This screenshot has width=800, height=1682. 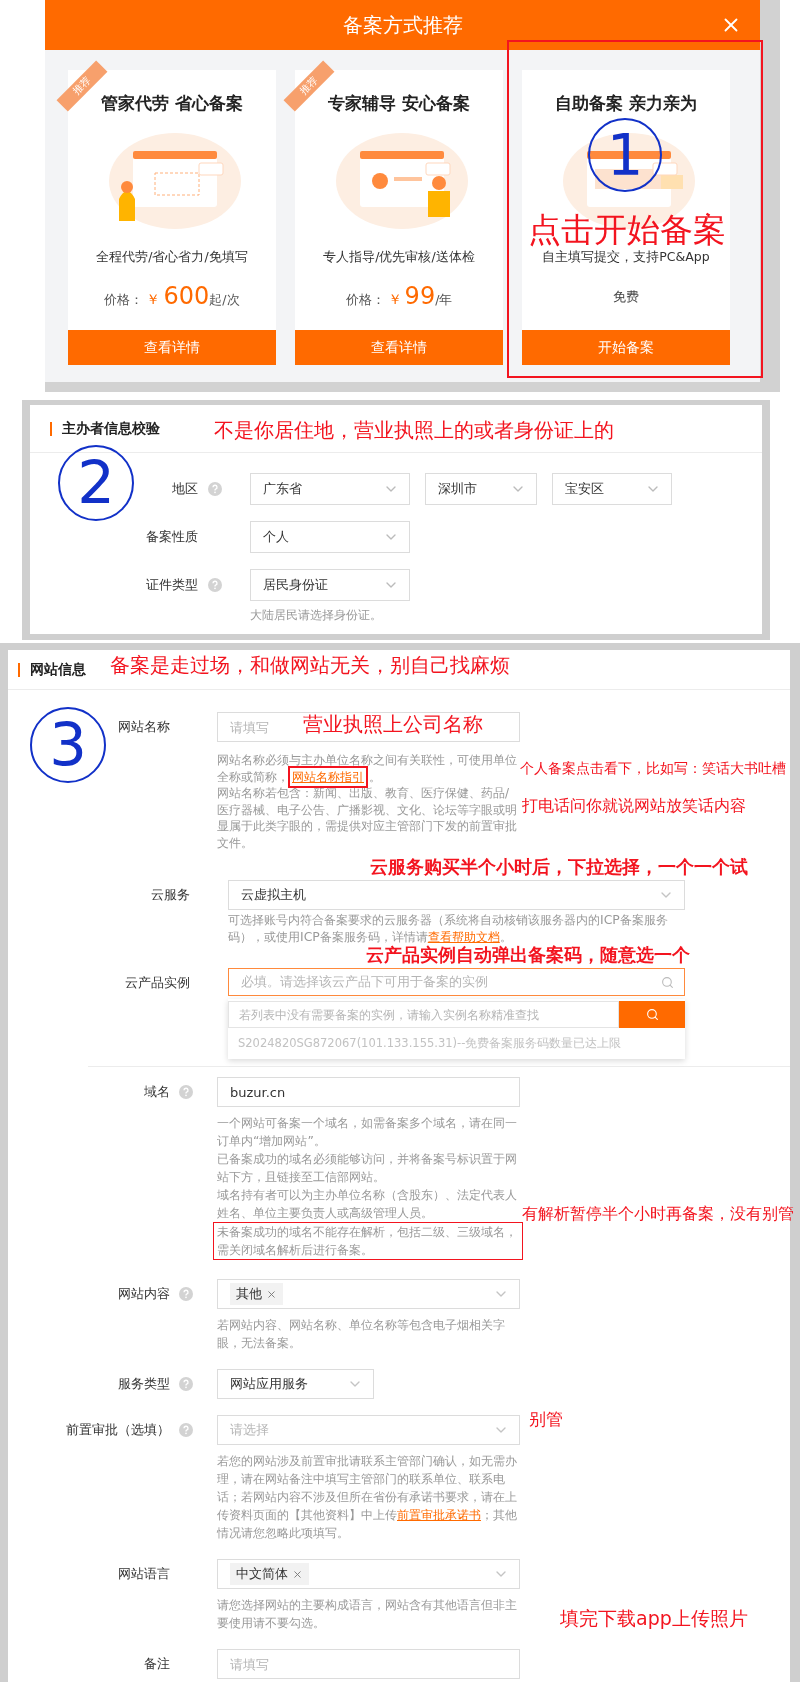 What do you see at coordinates (68, 745) in the screenshot?
I see `step-number: 3` at bounding box center [68, 745].